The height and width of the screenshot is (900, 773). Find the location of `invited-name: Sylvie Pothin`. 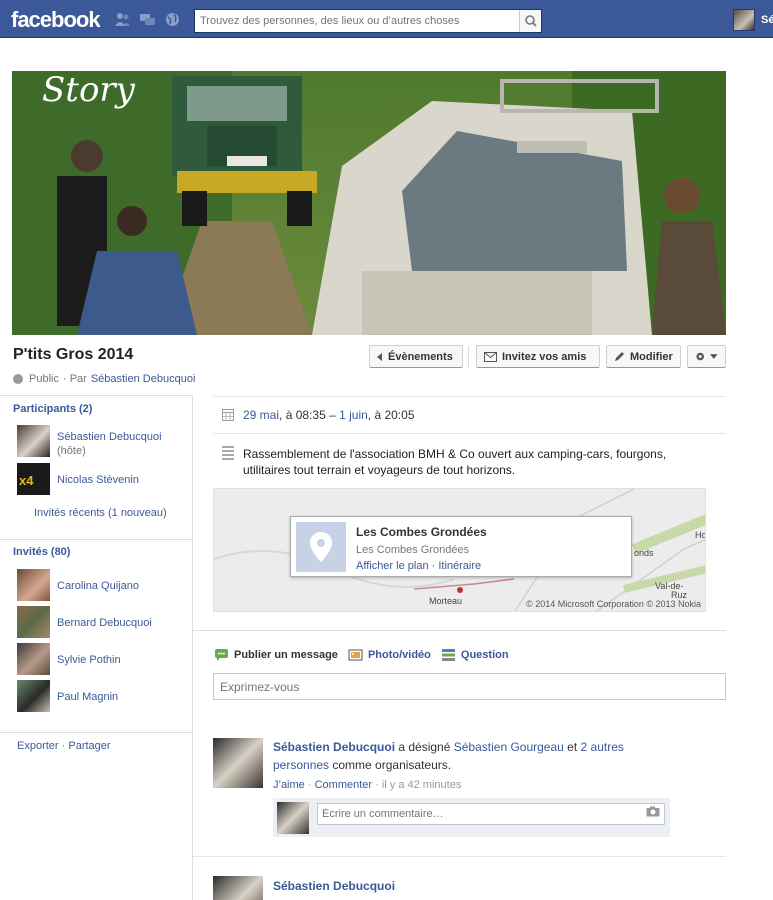

invited-name: Sylvie Pothin is located at coordinates (89, 660).